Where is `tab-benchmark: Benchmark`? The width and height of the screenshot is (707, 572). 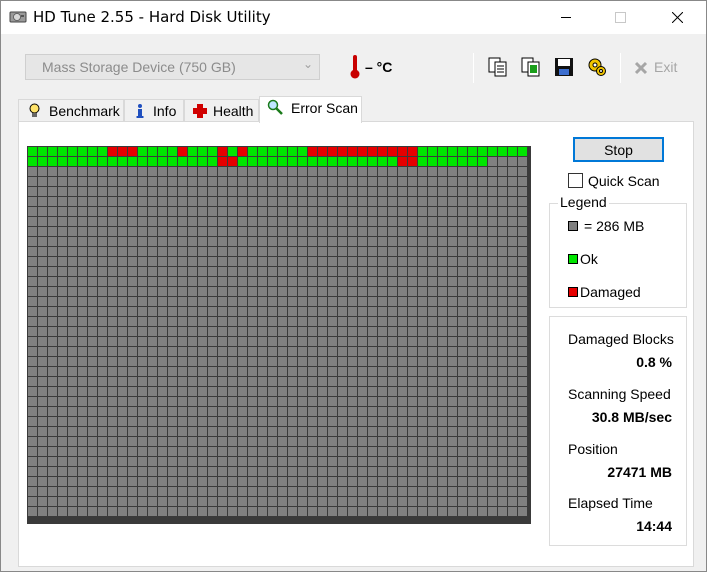 tab-benchmark: Benchmark is located at coordinates (71, 110).